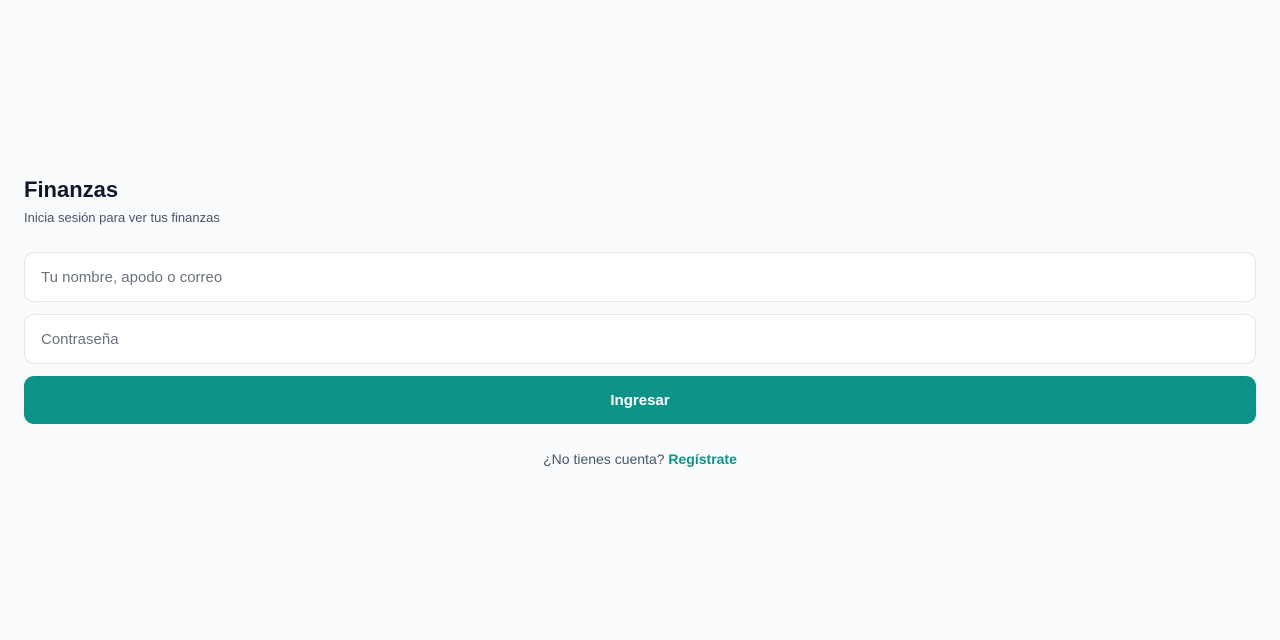  What do you see at coordinates (640, 277) in the screenshot?
I see `username-input` at bounding box center [640, 277].